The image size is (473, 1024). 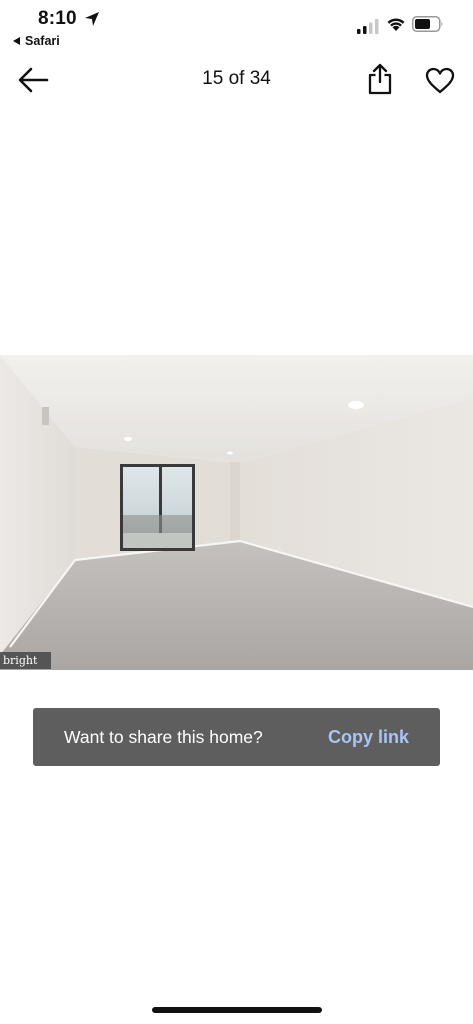 I want to click on photo-counter: 15 of 34, so click(x=236, y=78).